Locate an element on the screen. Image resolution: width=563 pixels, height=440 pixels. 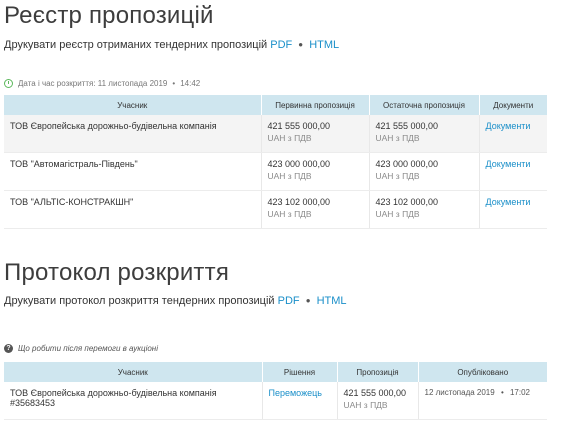
initial-offer-cell: 423 000 000,00 UAH з ПДВ is located at coordinates (315, 171).